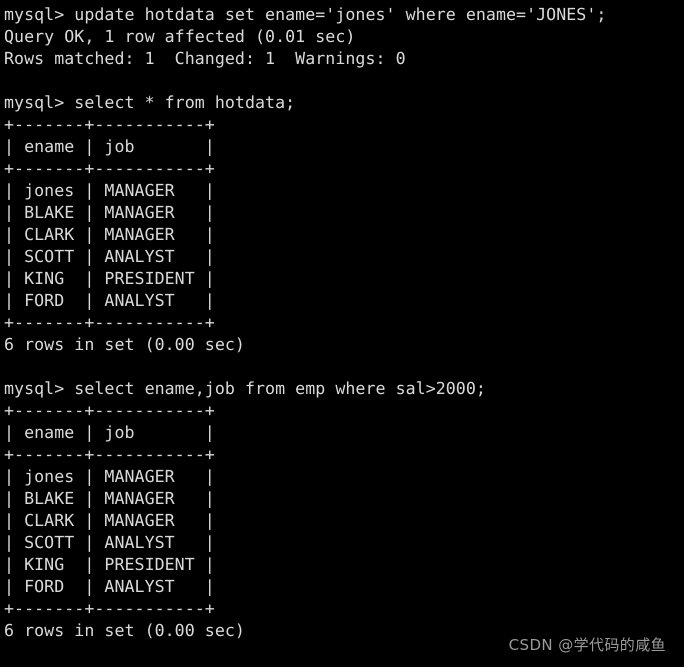 The image size is (684, 667). I want to click on terminal-line: Rows matched: 1 Changed: 1 Warnings: 0, so click(205, 58).